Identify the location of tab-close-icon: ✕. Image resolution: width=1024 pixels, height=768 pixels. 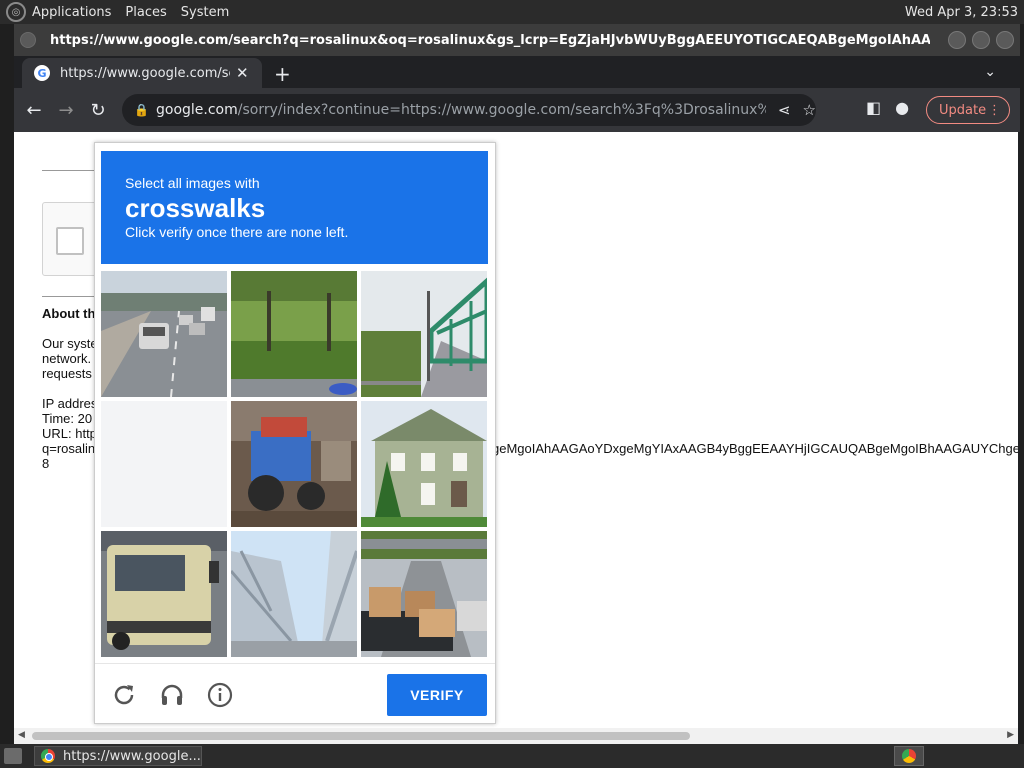
(242, 73).